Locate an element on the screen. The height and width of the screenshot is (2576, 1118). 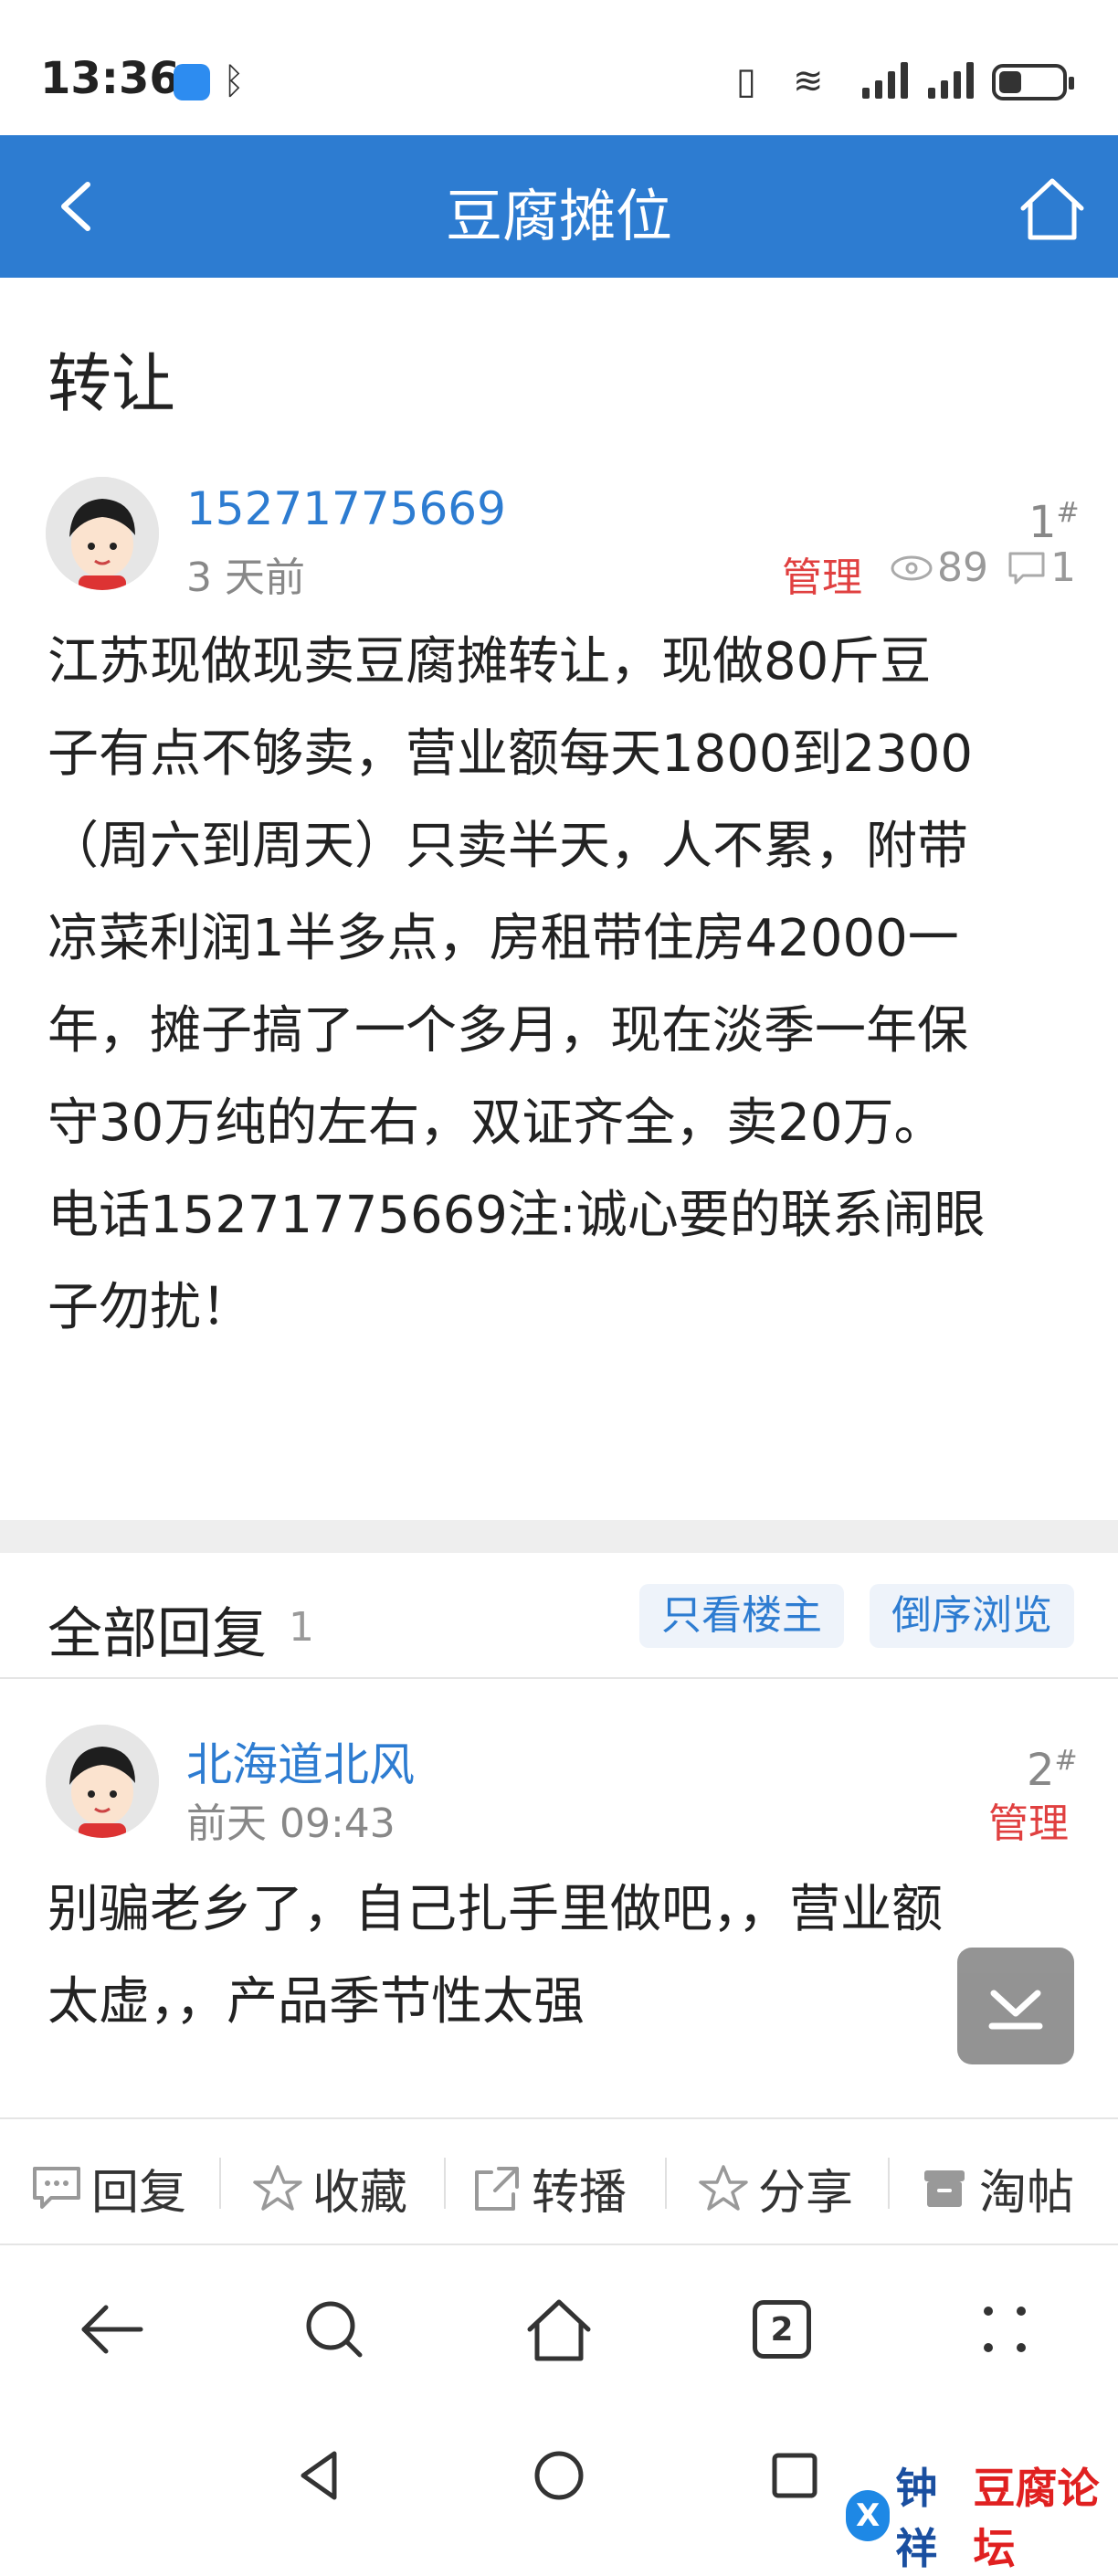
forum-watermark: X 钟祥 豆腐论坛 is located at coordinates (982, 2515).